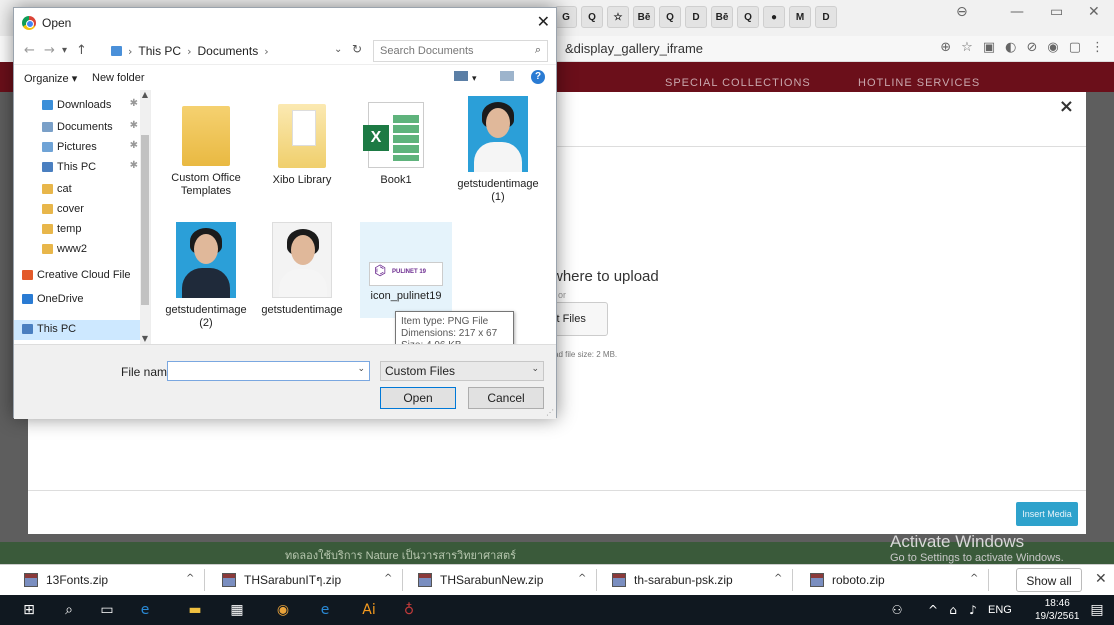 This screenshot has height=625, width=1114. I want to click on tray-chevron-icon: ^, so click(933, 610).